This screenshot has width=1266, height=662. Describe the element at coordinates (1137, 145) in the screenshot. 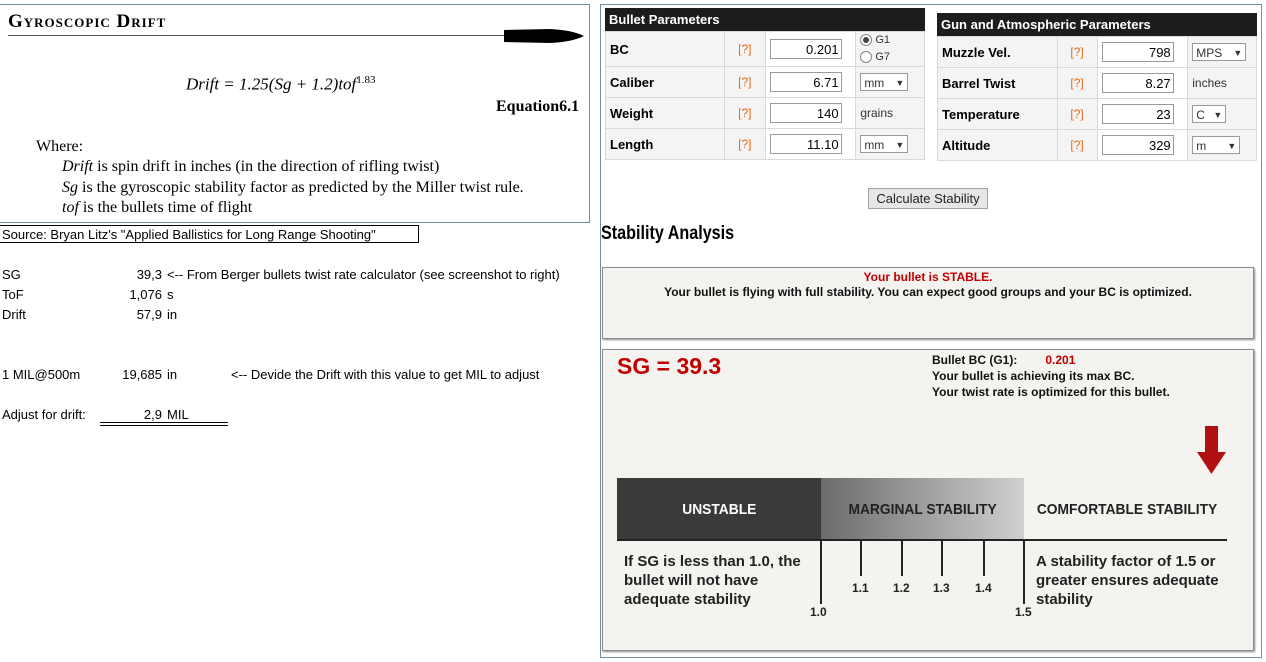

I see `altitude-input` at that location.